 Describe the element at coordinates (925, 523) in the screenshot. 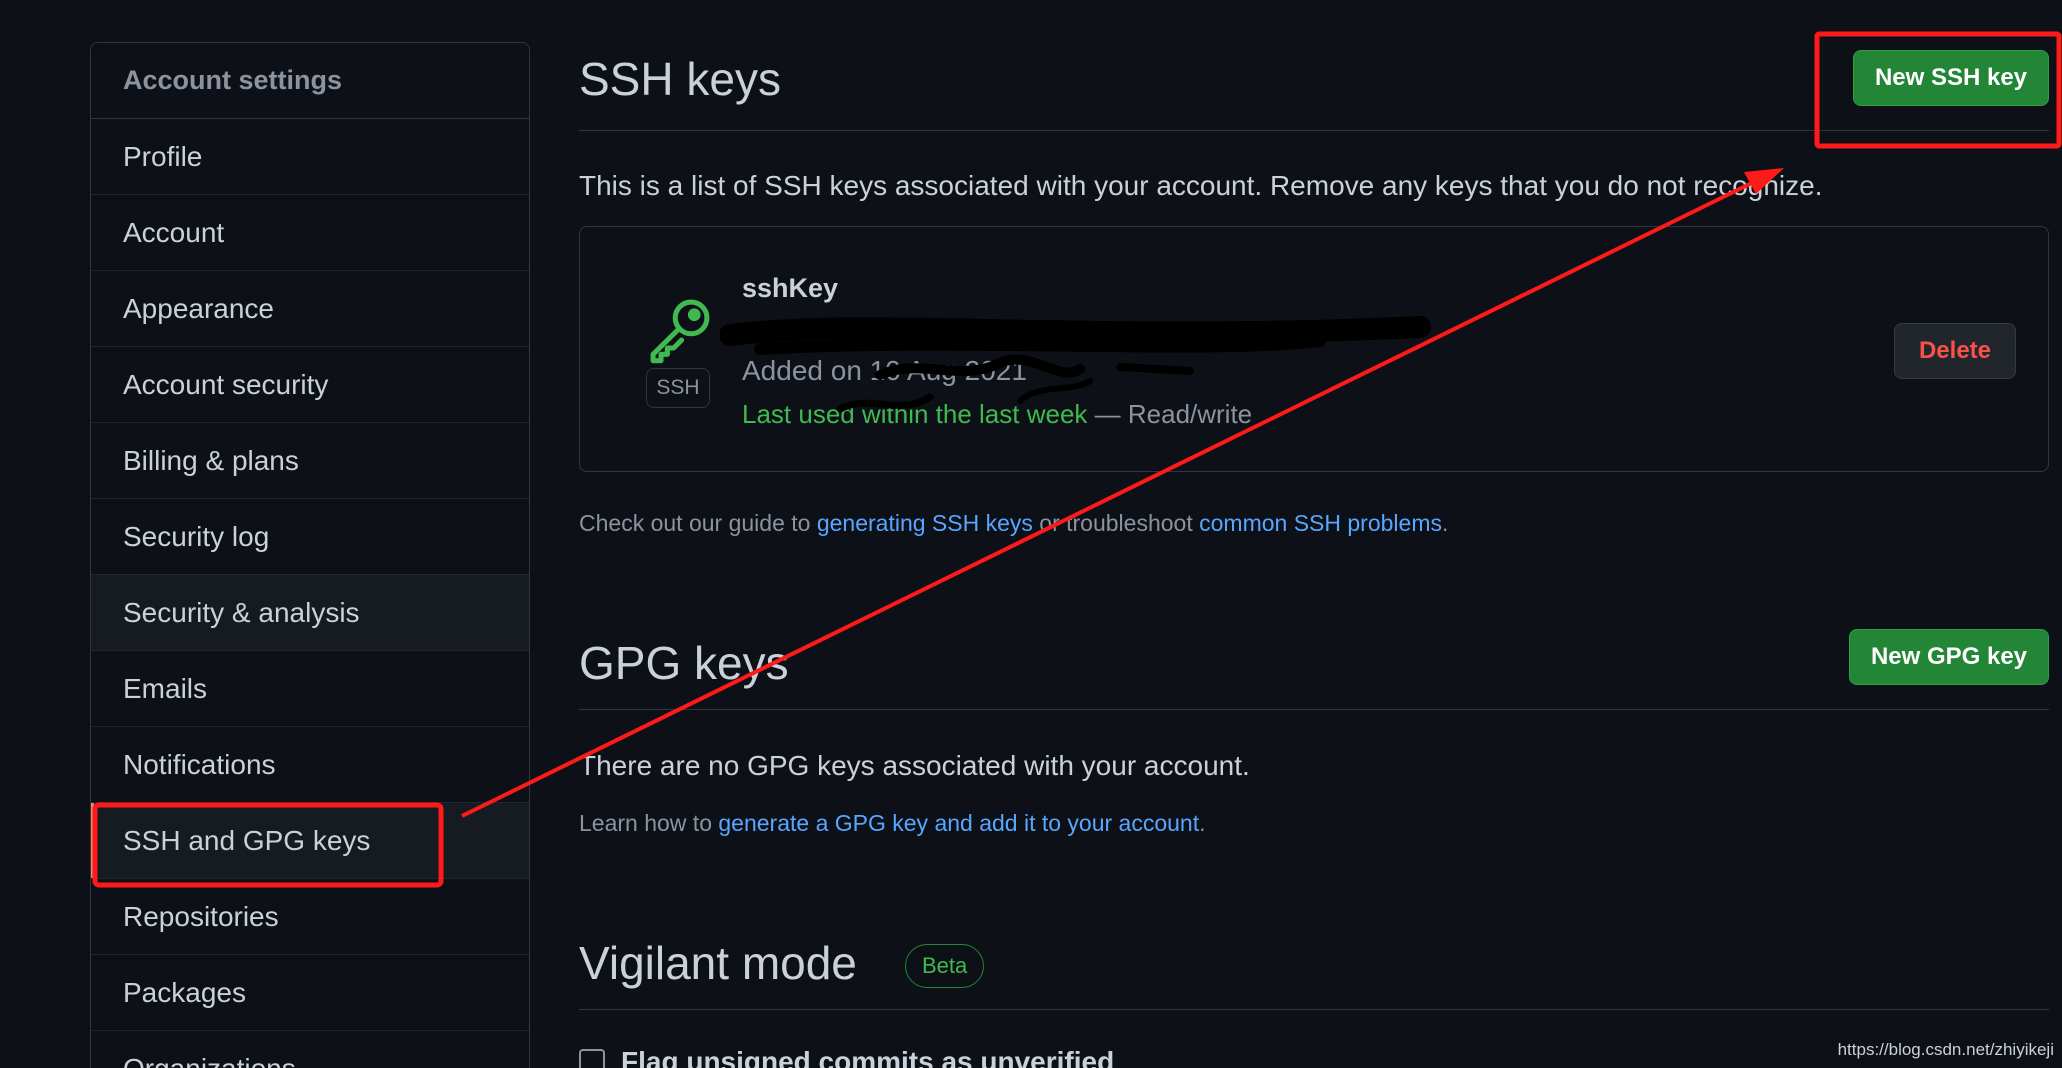

I see `generating-ssh-keys-link: generating SSH keys` at that location.